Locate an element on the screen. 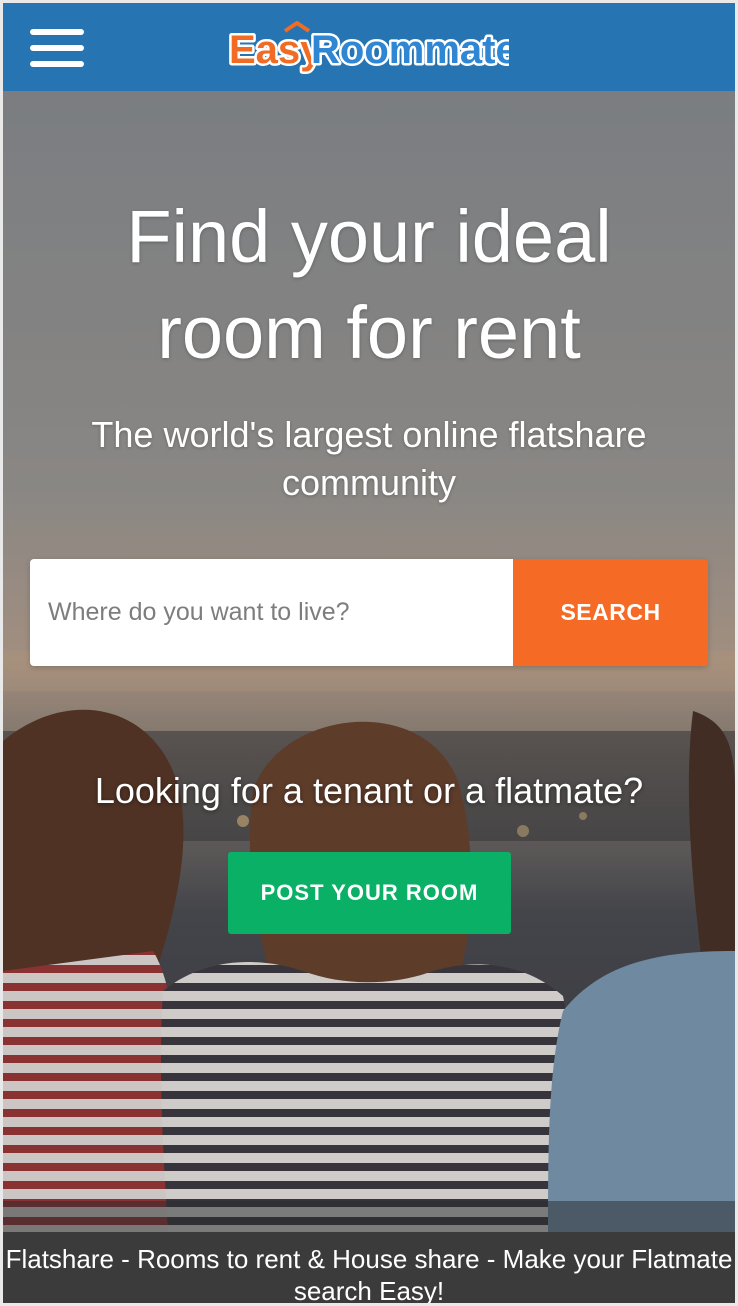  logo-wordmark: Easy Roommate is located at coordinates (368, 48).